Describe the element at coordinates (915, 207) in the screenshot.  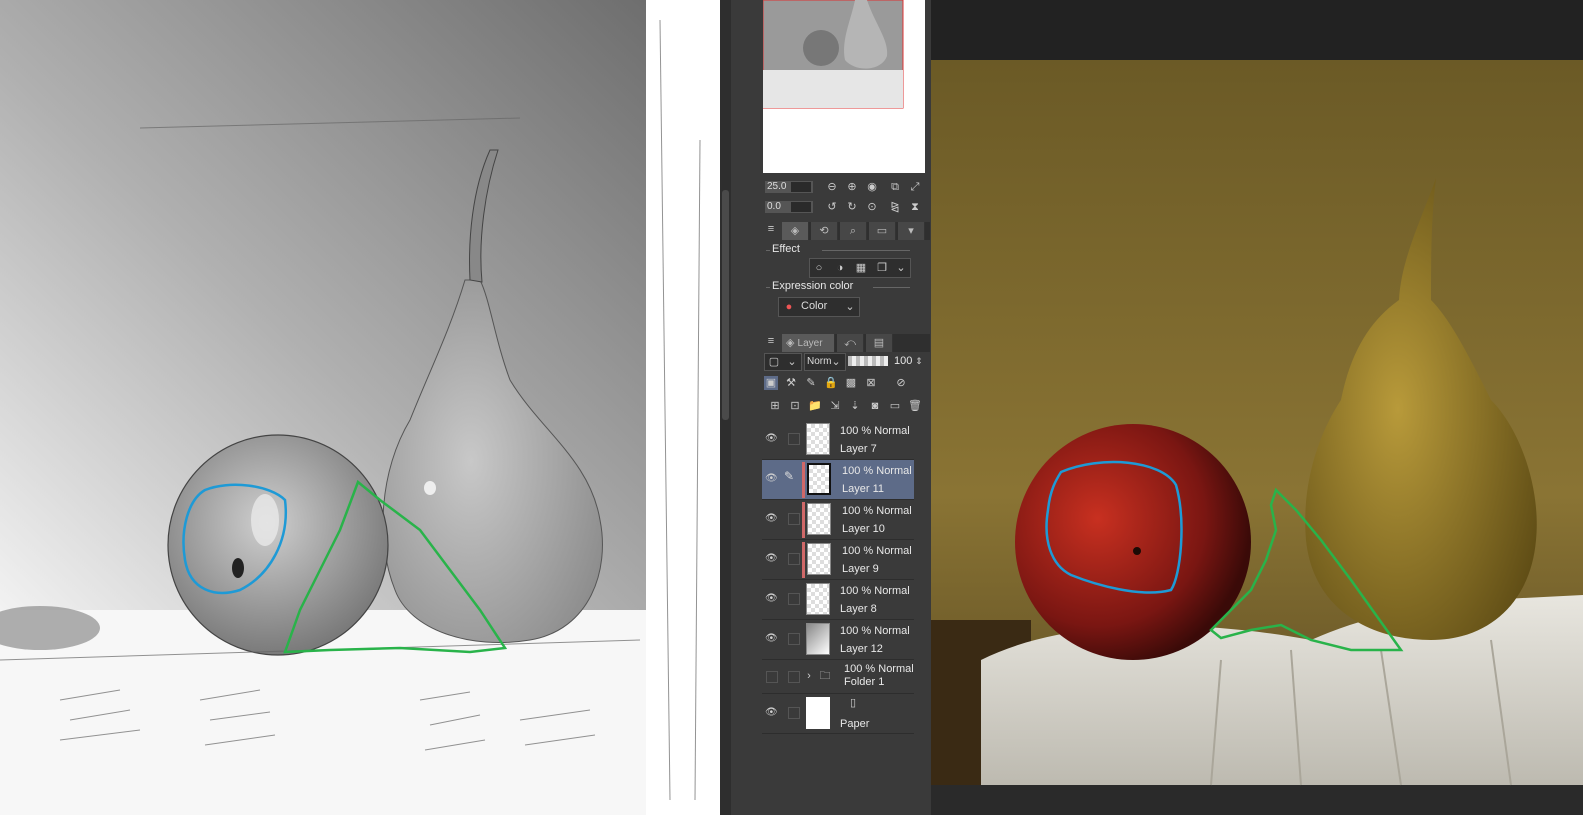
I see `flip-vertical-icon: ⧗` at that location.